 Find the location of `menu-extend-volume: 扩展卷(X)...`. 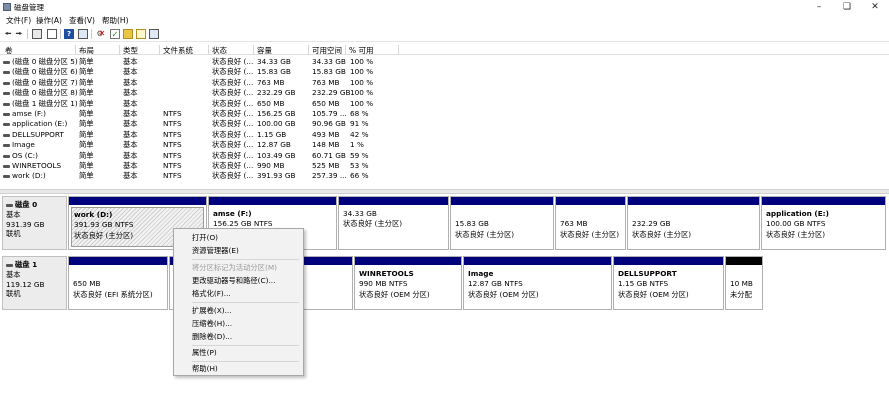

menu-extend-volume: 扩展卷(X)... is located at coordinates (212, 311).